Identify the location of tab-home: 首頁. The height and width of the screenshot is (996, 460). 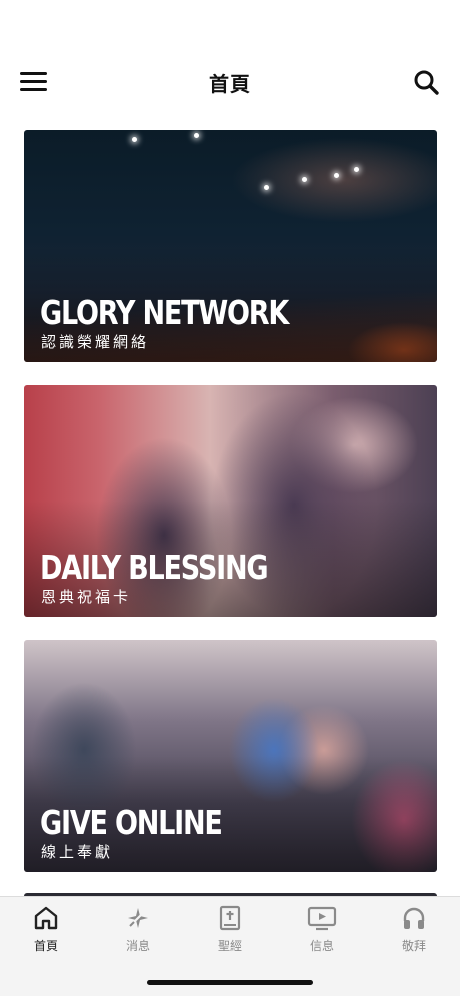
(46, 933).